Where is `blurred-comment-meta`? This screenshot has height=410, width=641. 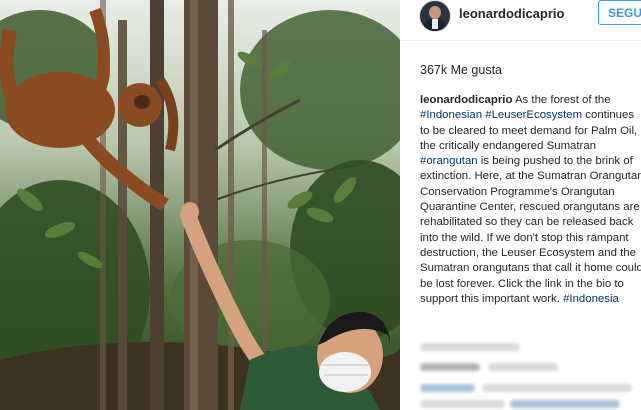 blurred-comment-meta is located at coordinates (470, 347).